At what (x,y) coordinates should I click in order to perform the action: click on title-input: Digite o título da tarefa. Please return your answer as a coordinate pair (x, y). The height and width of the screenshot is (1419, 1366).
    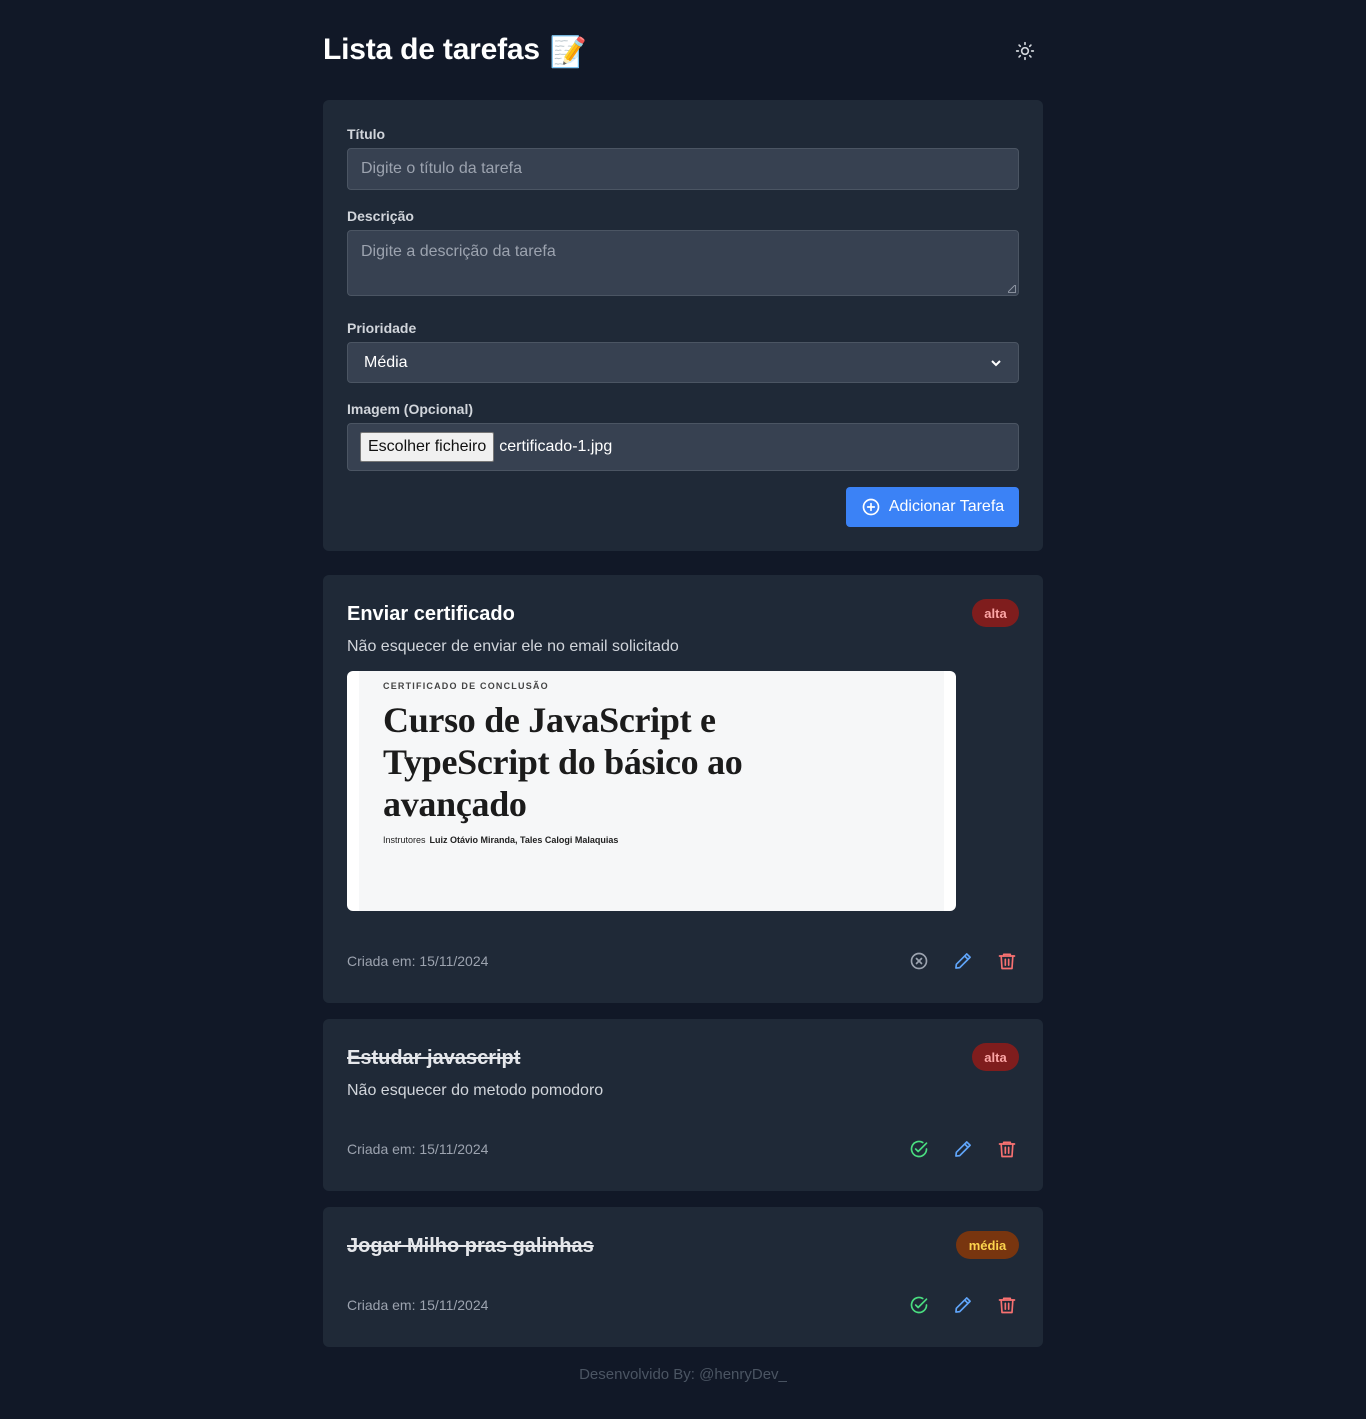
    Looking at the image, I should click on (683, 169).